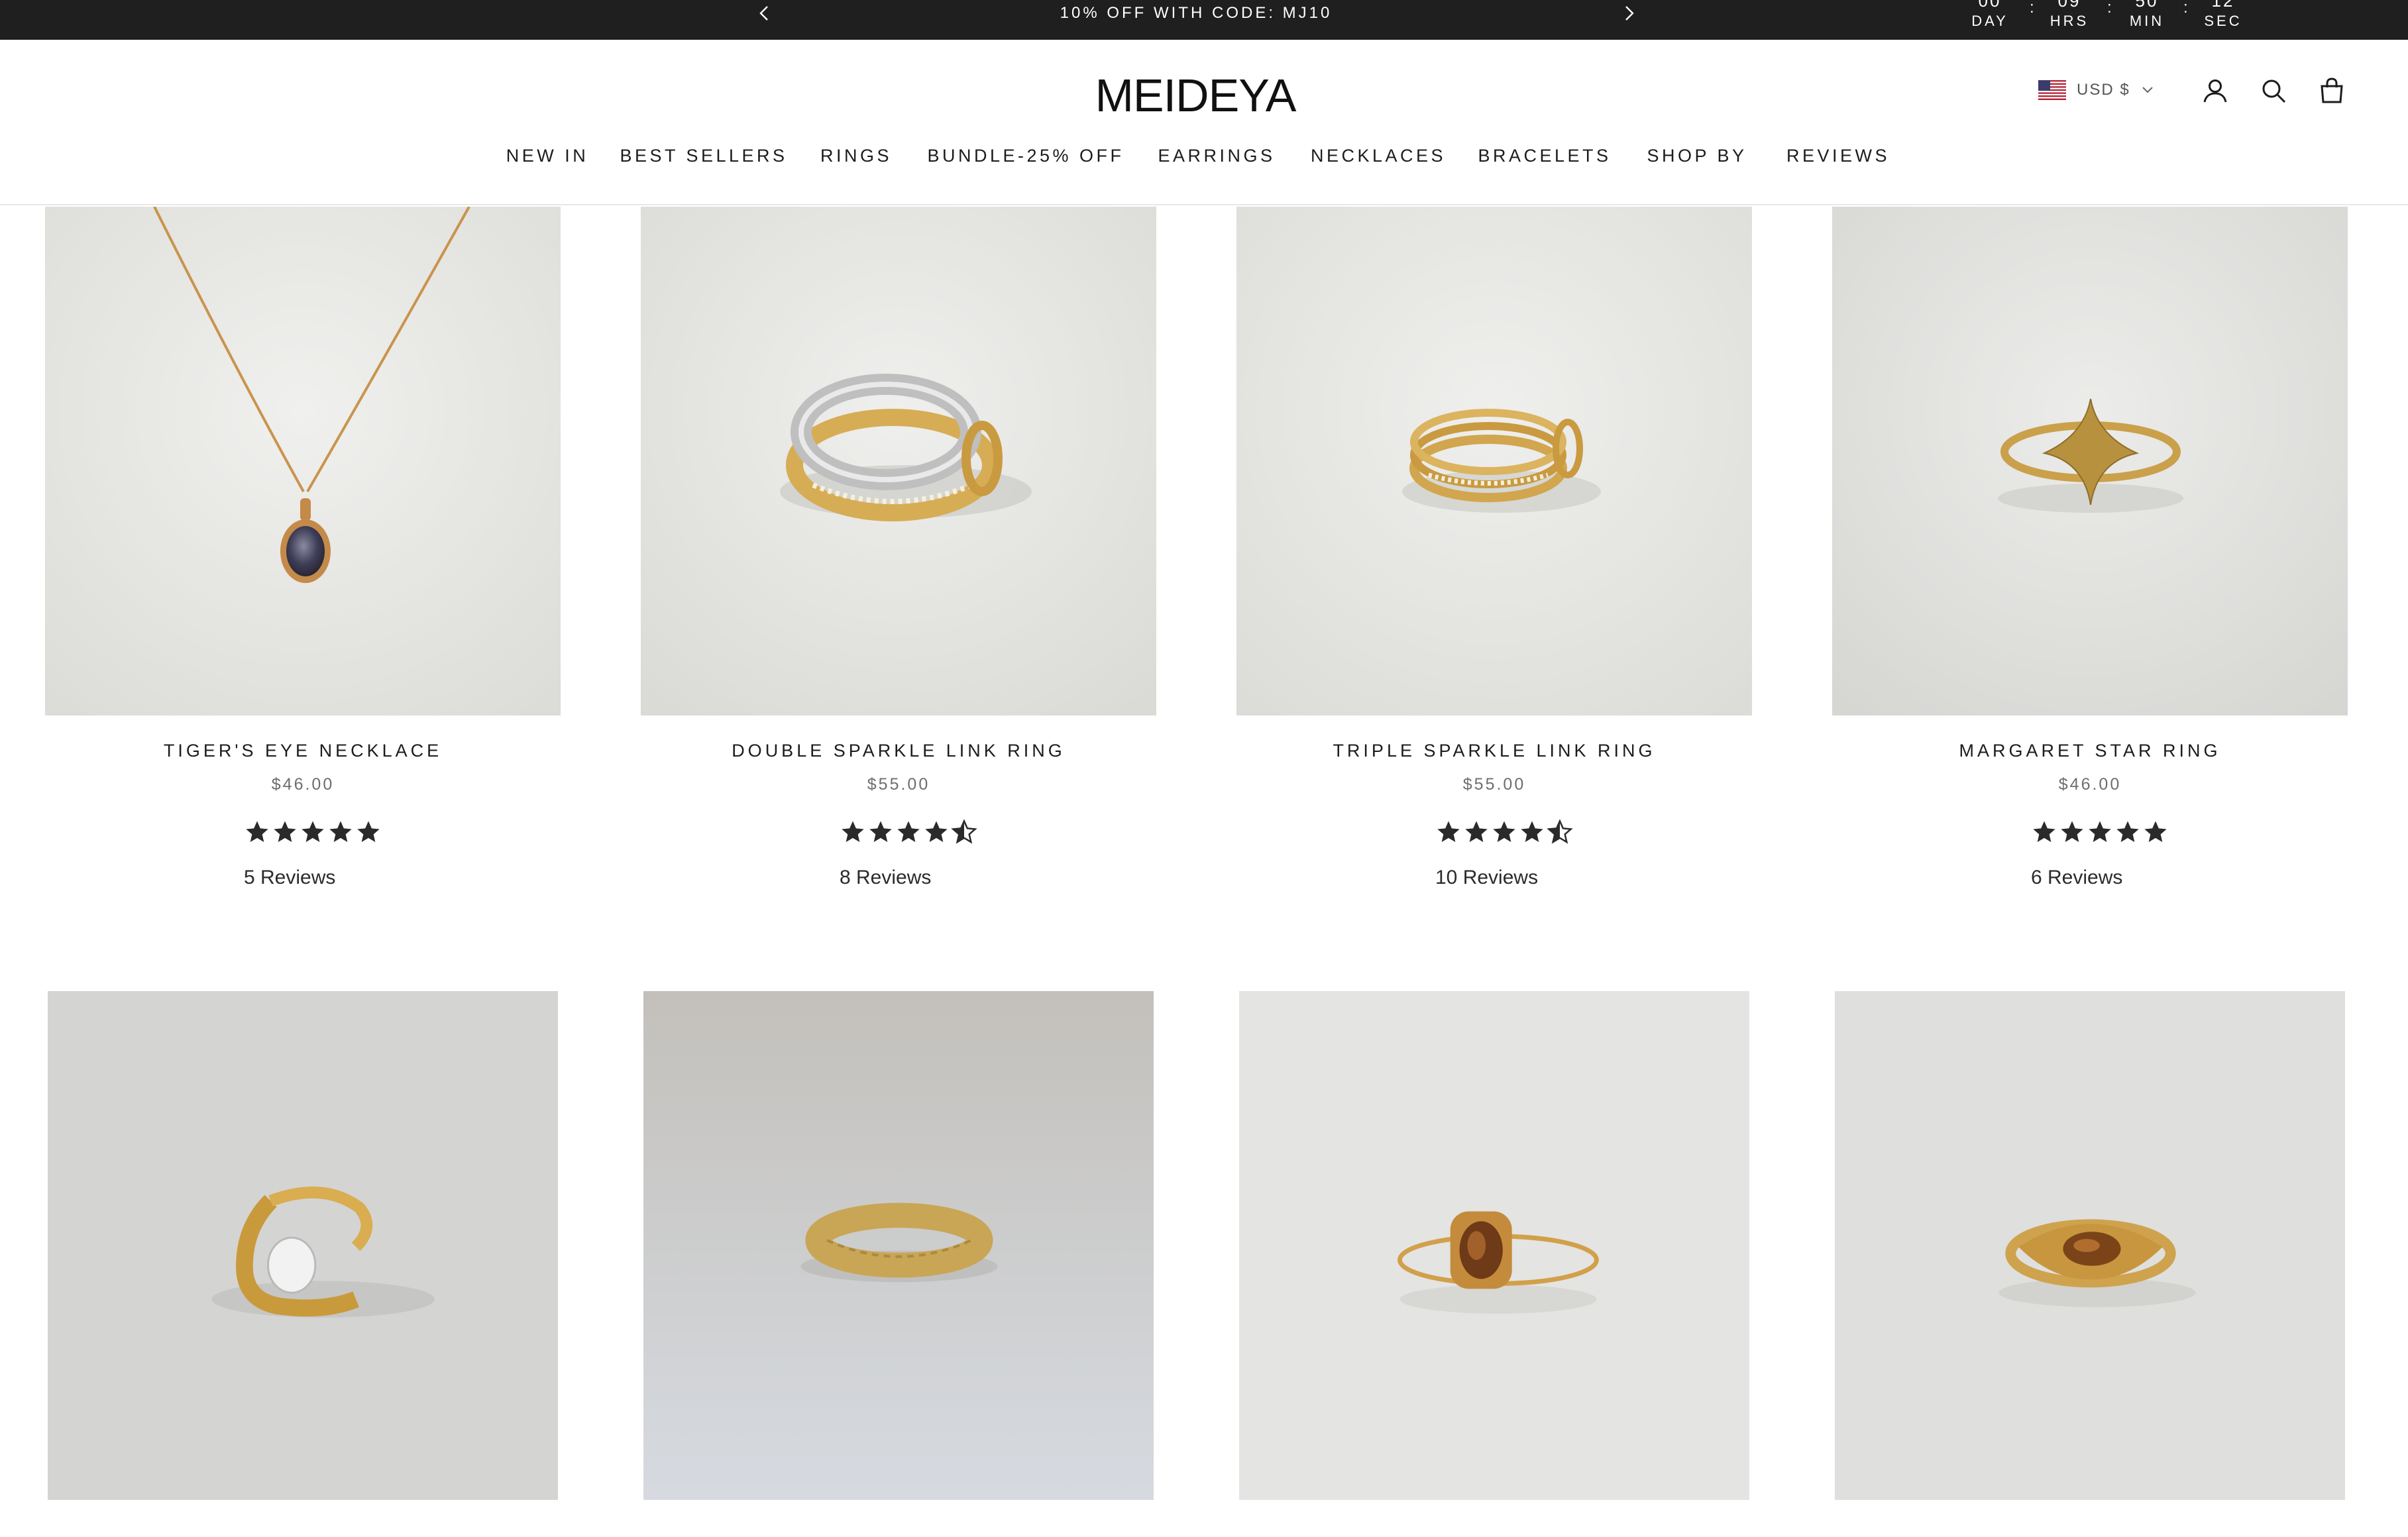  Describe the element at coordinates (303, 462) in the screenshot. I see `product-image-necklace` at that location.